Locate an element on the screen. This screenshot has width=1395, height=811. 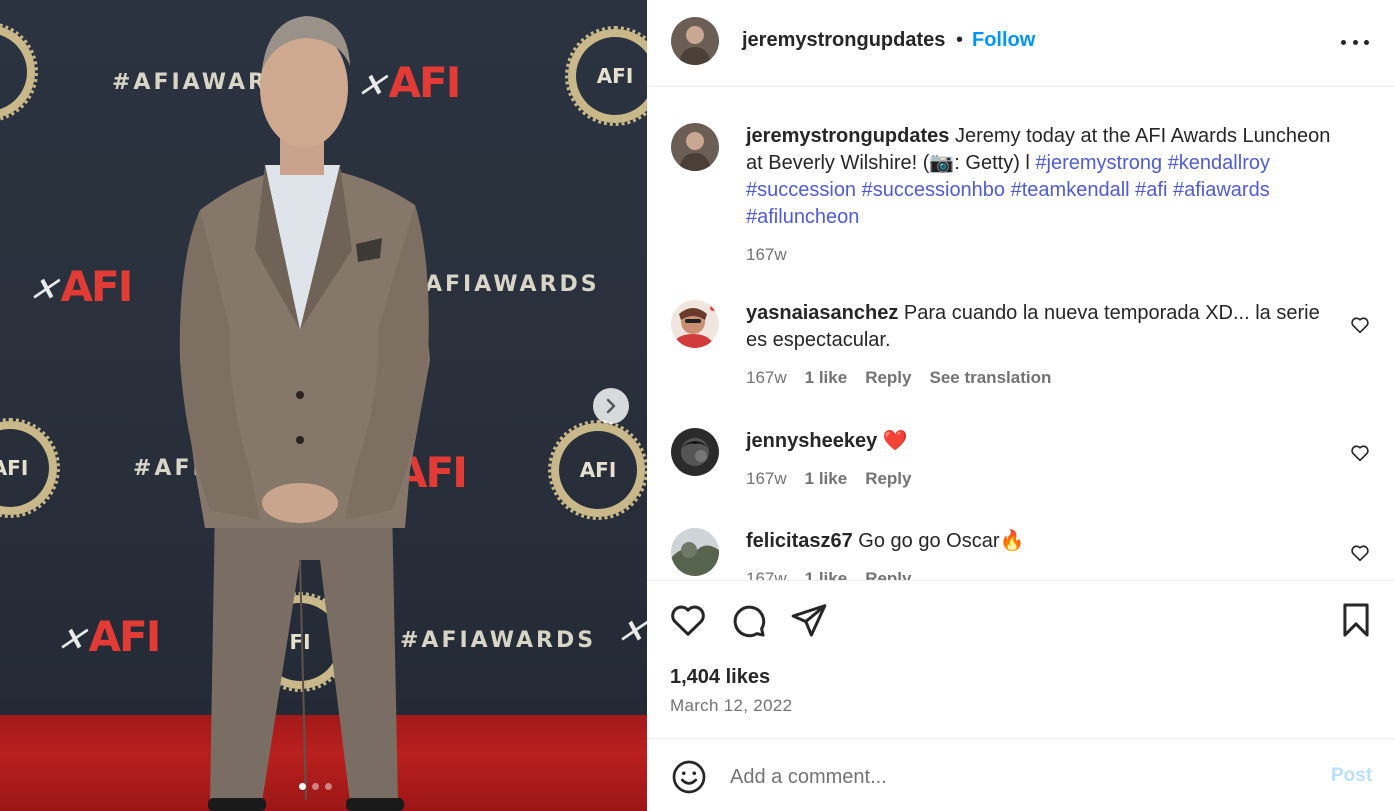
hashtag-link: #succession is located at coordinates (801, 190).